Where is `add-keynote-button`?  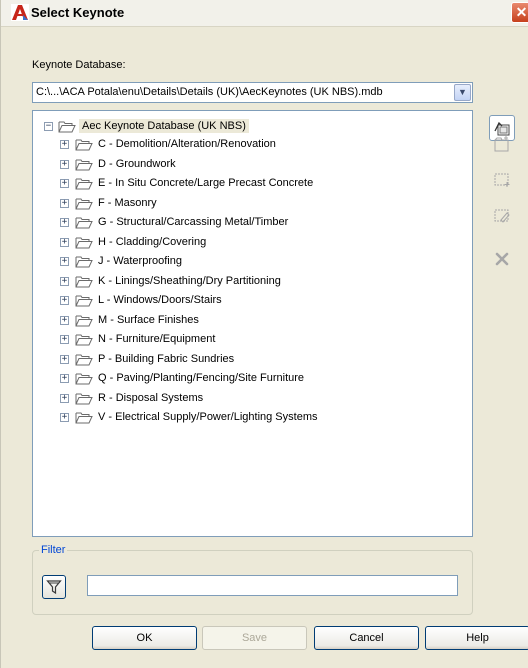 add-keynote-button is located at coordinates (502, 180).